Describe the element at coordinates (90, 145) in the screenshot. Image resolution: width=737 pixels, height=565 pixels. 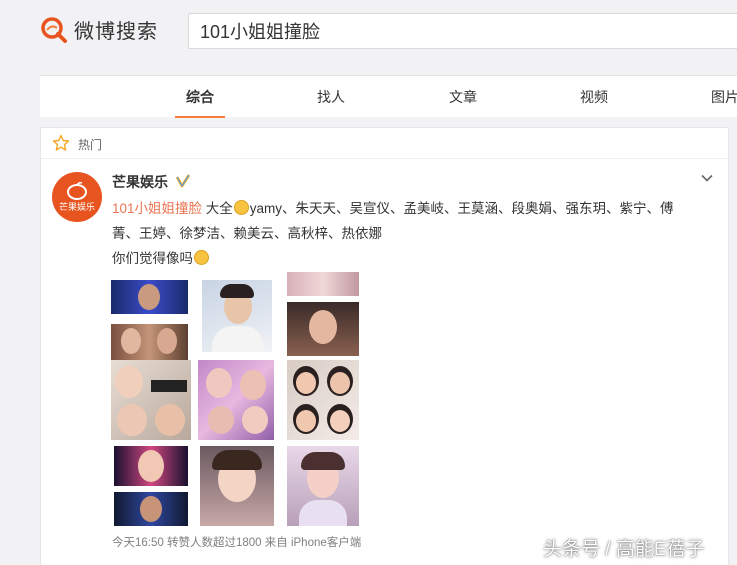
I see `hot-section-label: 热门` at that location.